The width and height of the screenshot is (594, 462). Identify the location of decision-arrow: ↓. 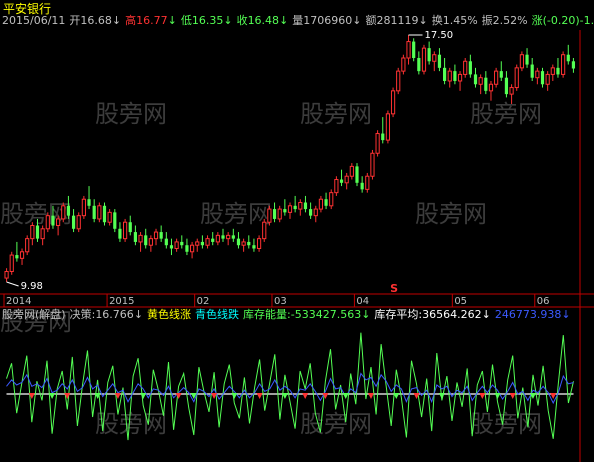
(138, 314).